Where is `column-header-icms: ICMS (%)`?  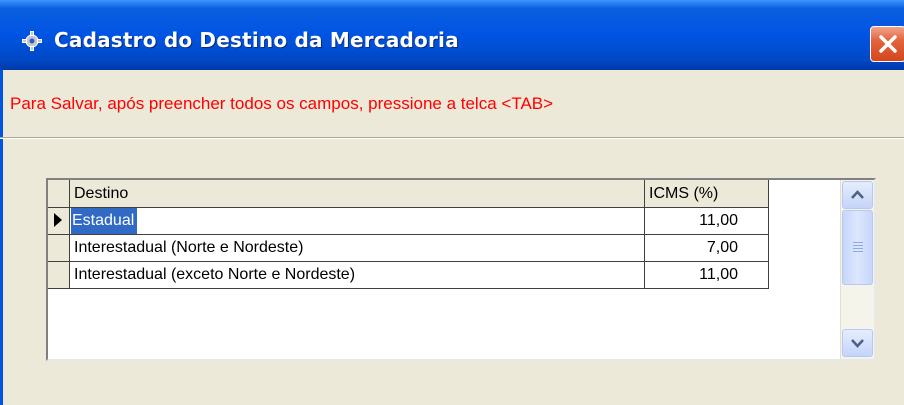 column-header-icms: ICMS (%) is located at coordinates (707, 194).